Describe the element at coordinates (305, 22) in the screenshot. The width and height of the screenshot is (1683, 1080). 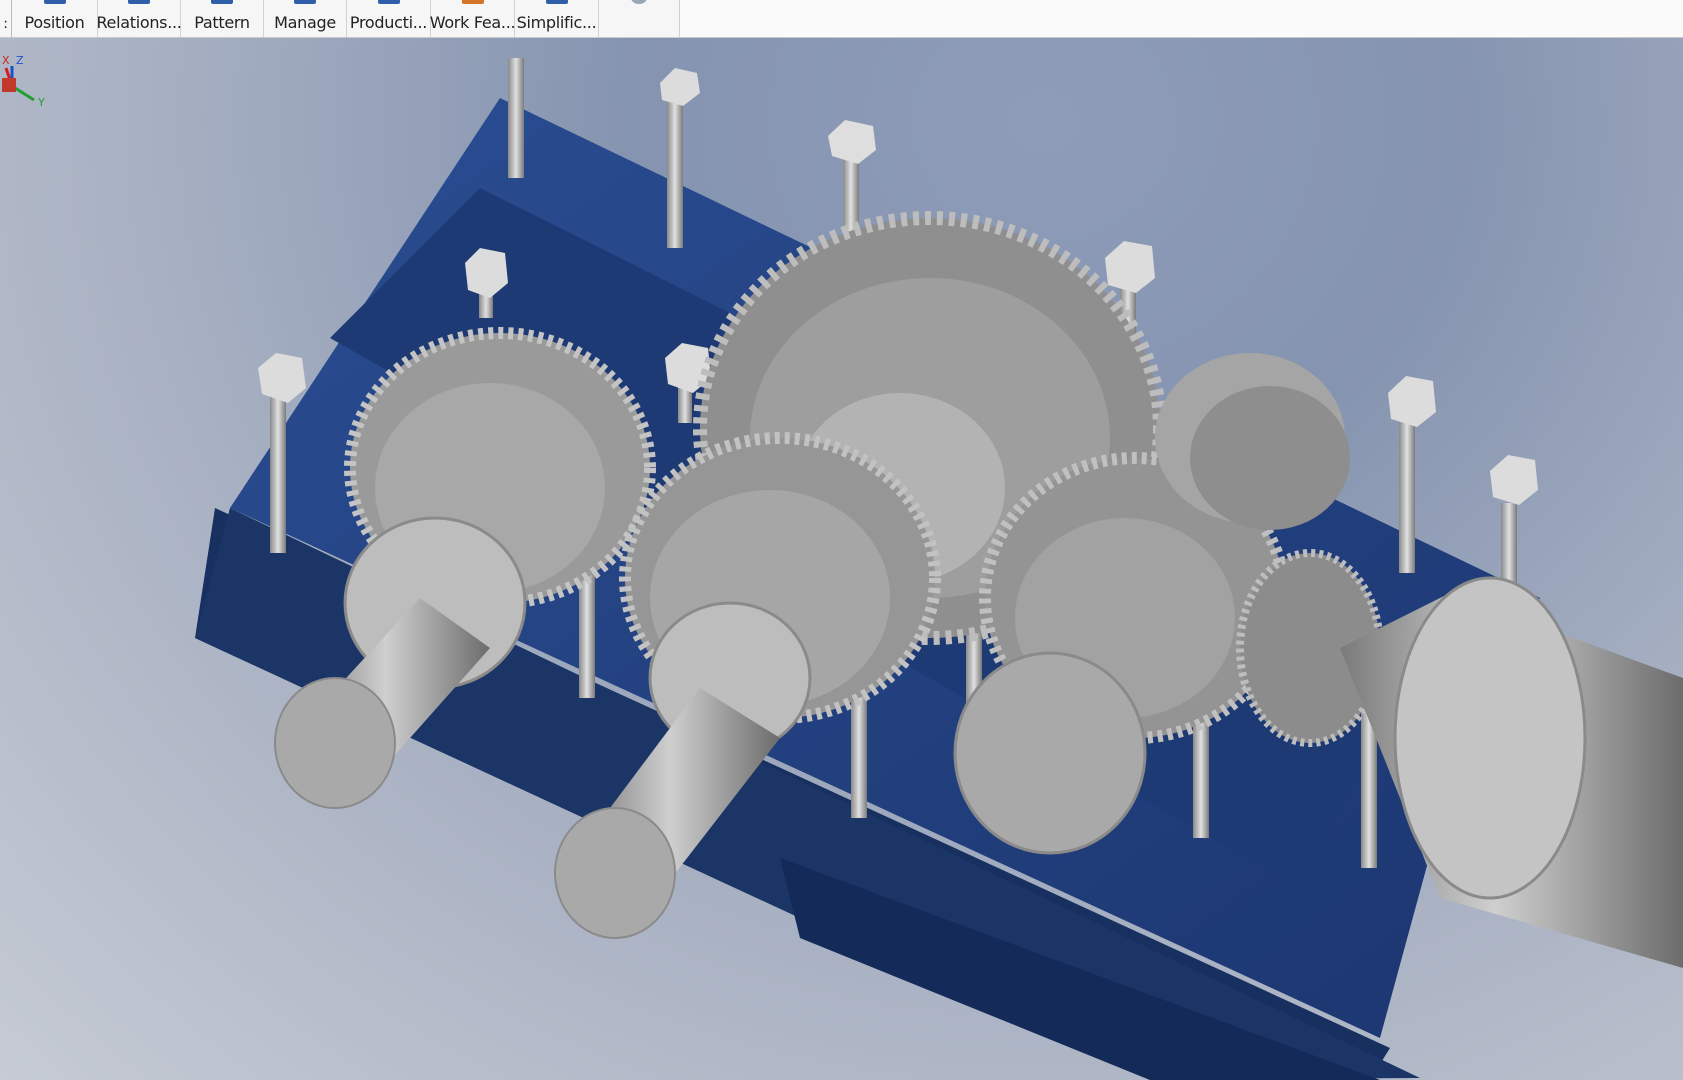
I see `ribbon-panel-manage-label: Manage` at that location.